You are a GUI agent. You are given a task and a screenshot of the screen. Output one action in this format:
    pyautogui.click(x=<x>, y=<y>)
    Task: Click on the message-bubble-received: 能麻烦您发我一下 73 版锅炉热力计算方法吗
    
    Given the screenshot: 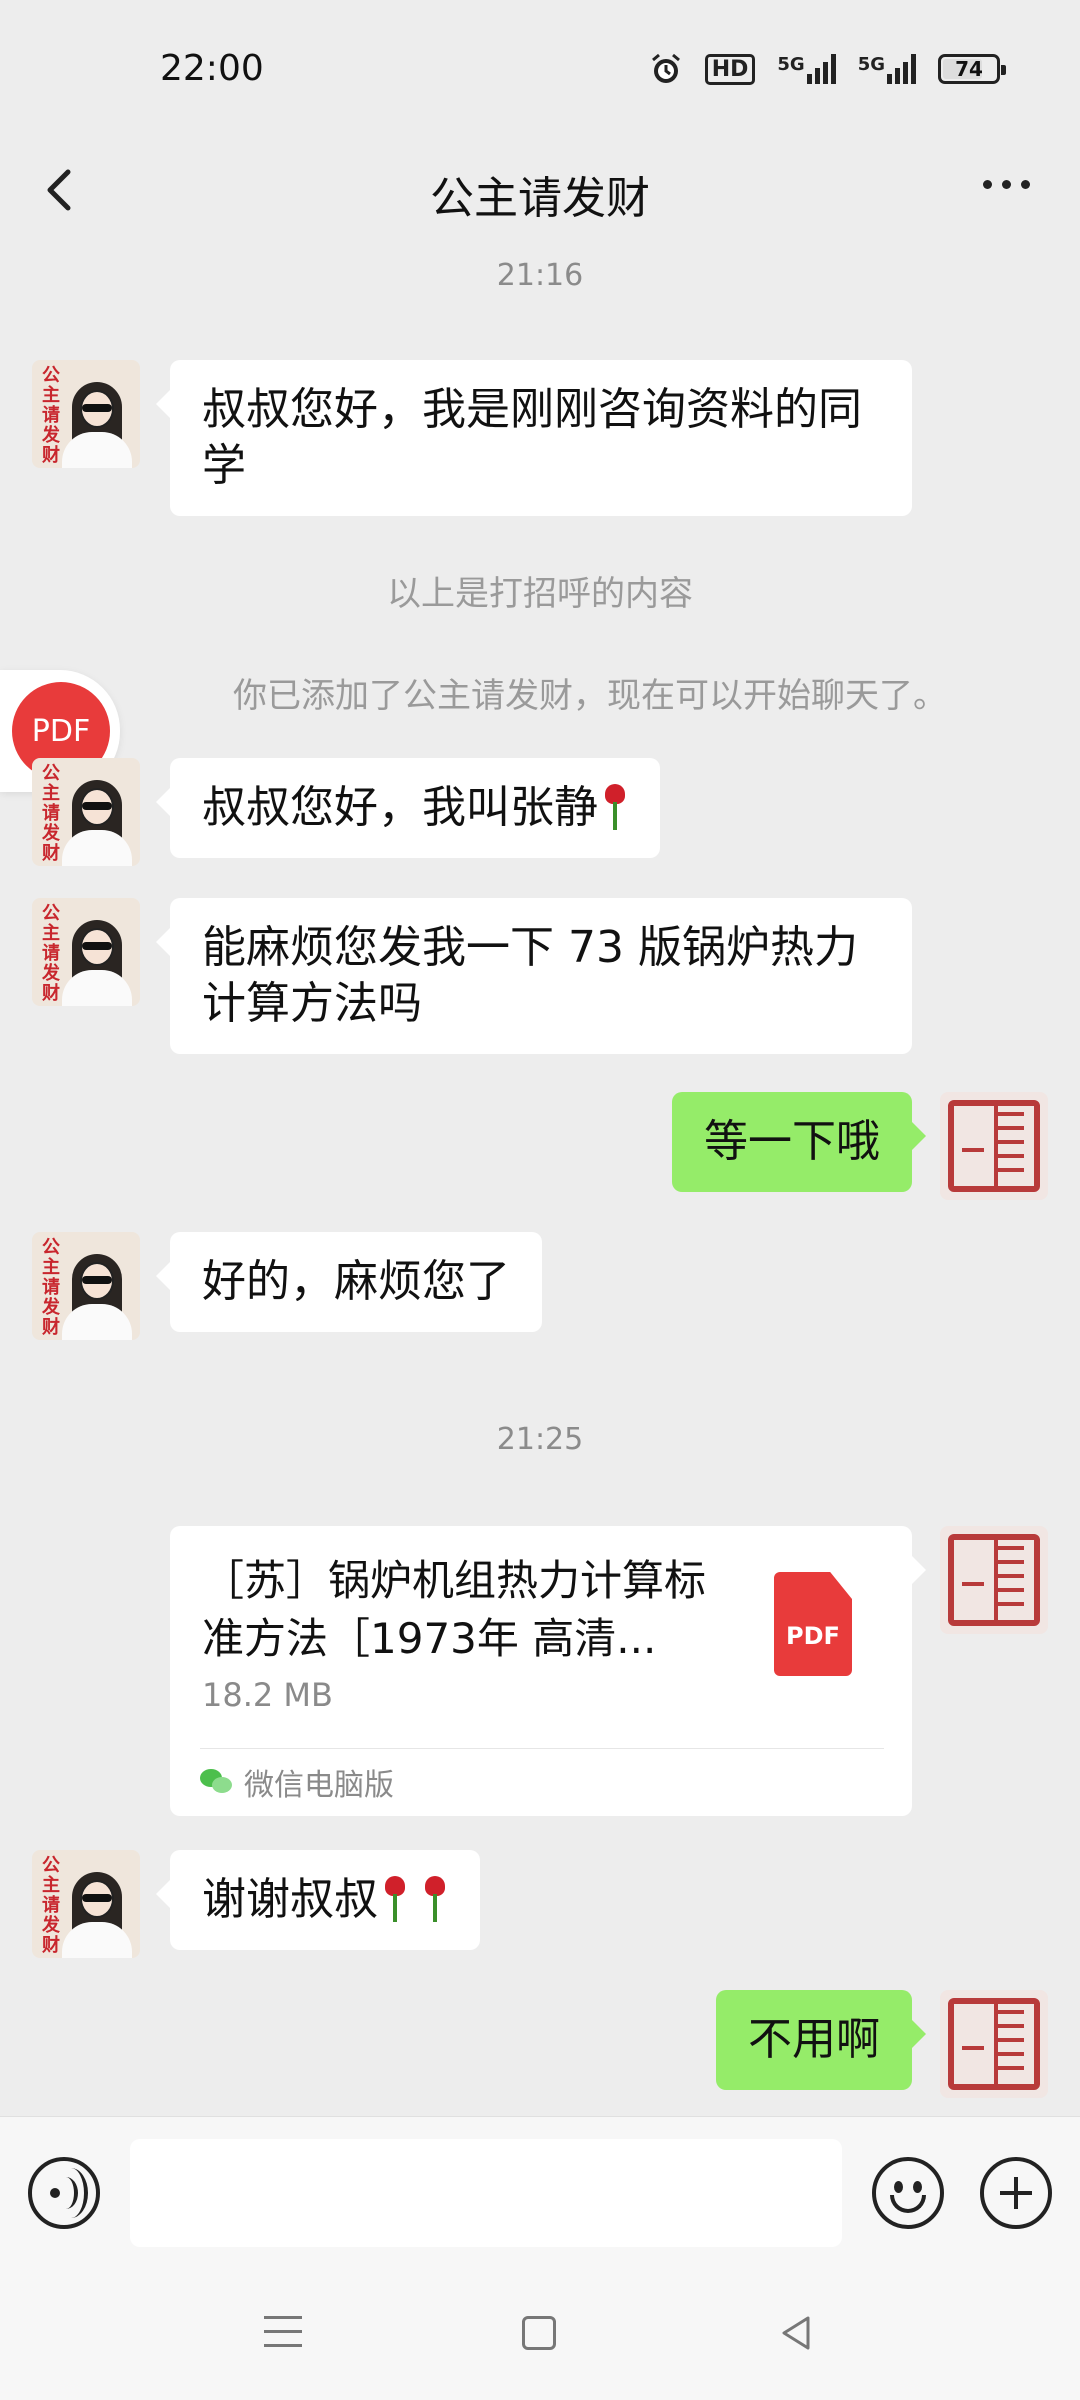 What is the action you would take?
    pyautogui.click(x=534, y=976)
    